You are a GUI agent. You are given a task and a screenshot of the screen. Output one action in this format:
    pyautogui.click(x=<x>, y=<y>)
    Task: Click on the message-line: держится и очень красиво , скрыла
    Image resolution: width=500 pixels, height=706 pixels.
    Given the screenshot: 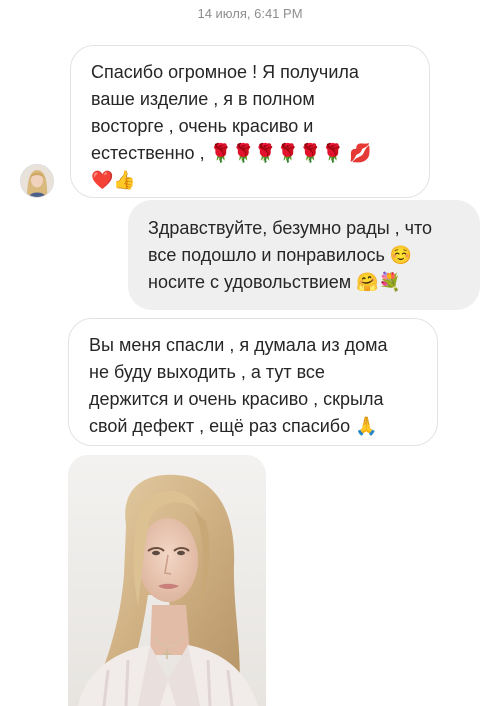 What is the action you would take?
    pyautogui.click(x=236, y=399)
    